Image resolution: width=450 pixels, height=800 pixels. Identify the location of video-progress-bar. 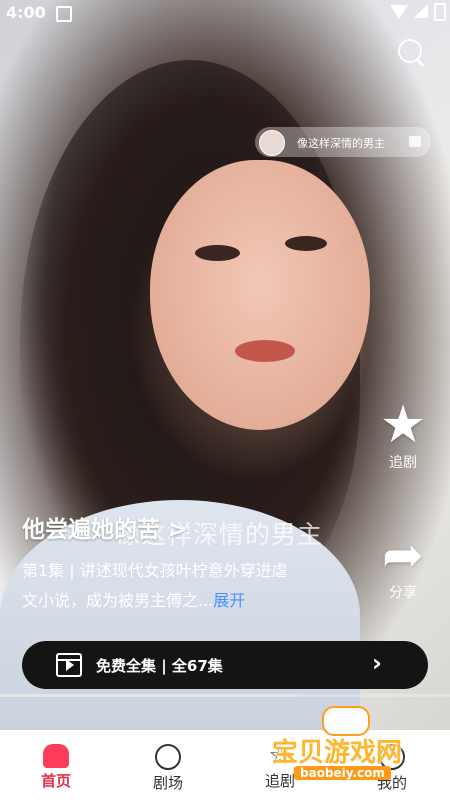
(225, 695).